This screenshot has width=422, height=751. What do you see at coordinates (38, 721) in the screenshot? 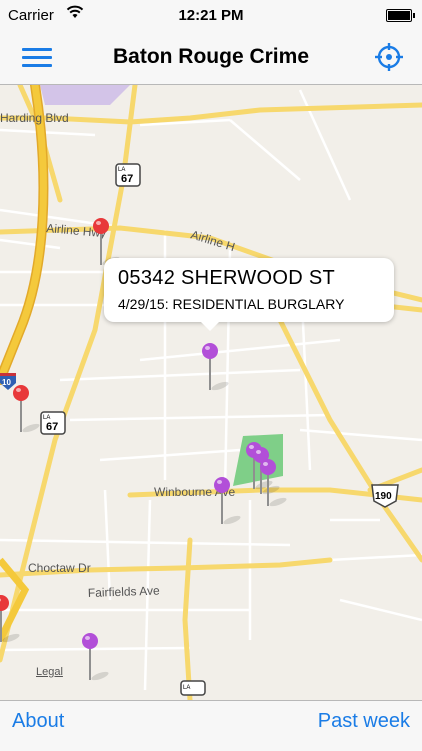
I see `about-button: About` at bounding box center [38, 721].